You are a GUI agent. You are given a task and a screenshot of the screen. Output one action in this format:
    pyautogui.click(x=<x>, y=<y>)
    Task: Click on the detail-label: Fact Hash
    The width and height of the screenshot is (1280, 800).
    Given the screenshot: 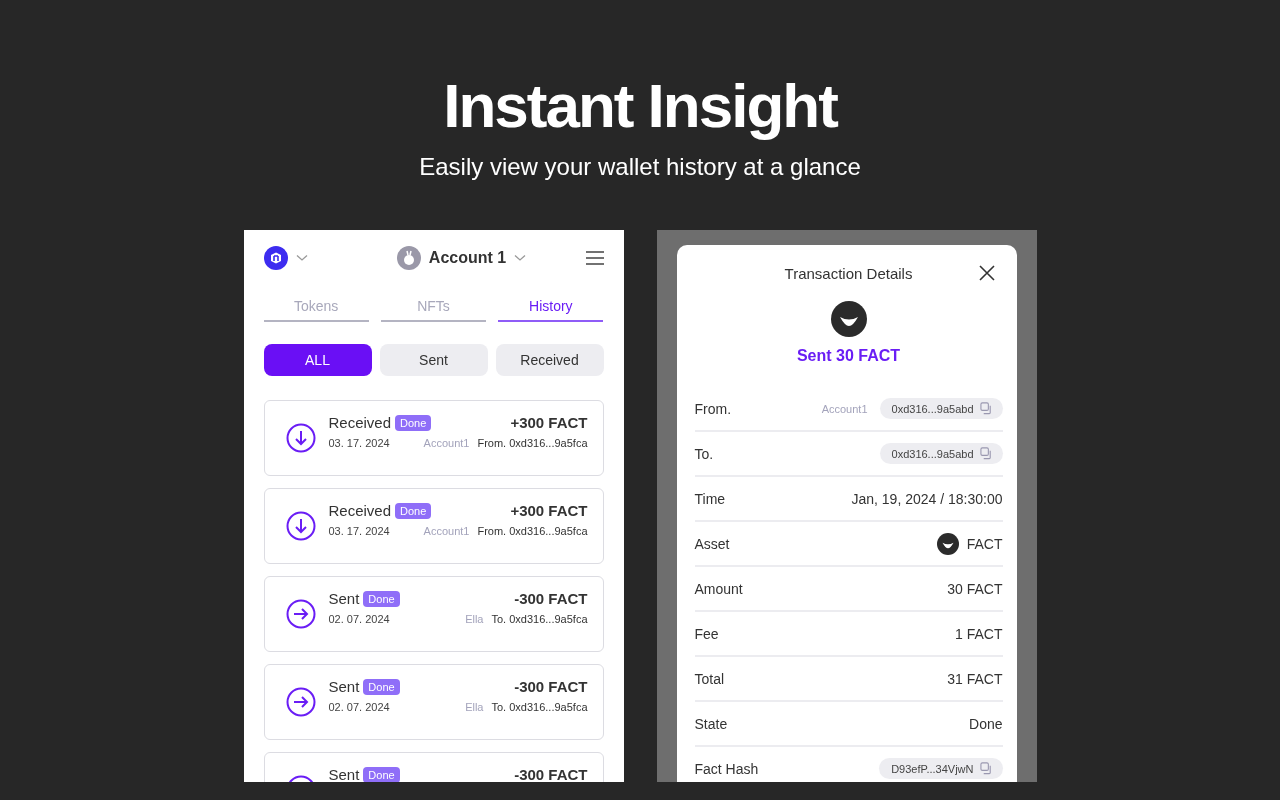 What is the action you would take?
    pyautogui.click(x=726, y=768)
    